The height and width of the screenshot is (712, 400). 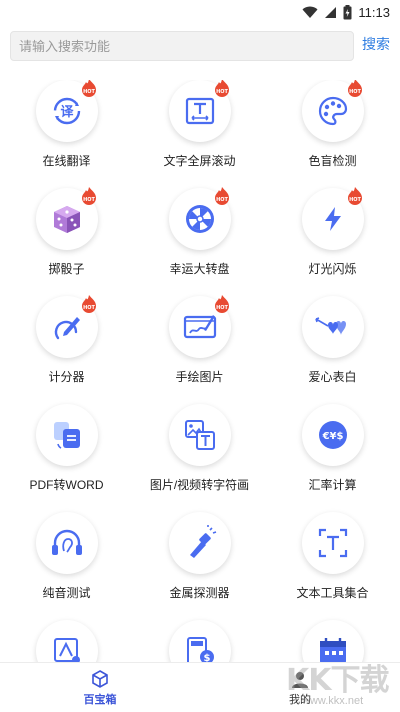 What do you see at coordinates (200, 12) in the screenshot?
I see `status-bar: 11:13` at bounding box center [200, 12].